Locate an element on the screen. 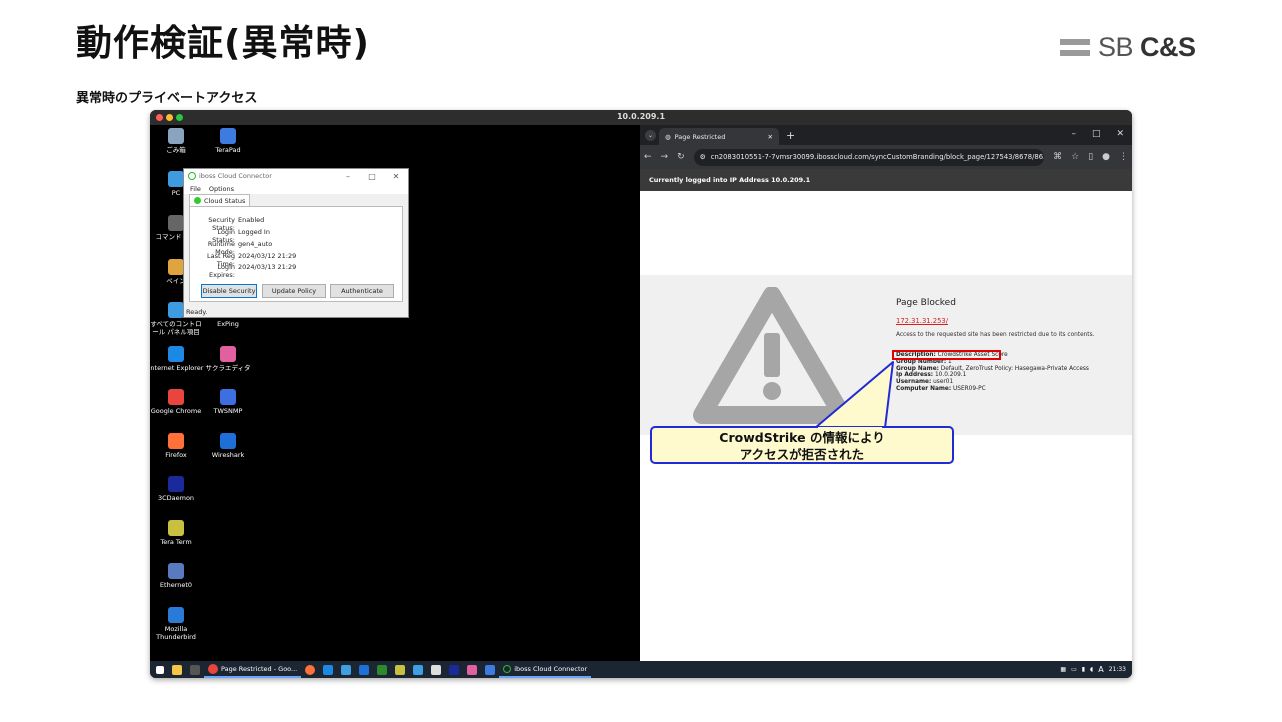 This screenshot has height=722, width=1282. thunderbird-icon is located at coordinates (176, 615).